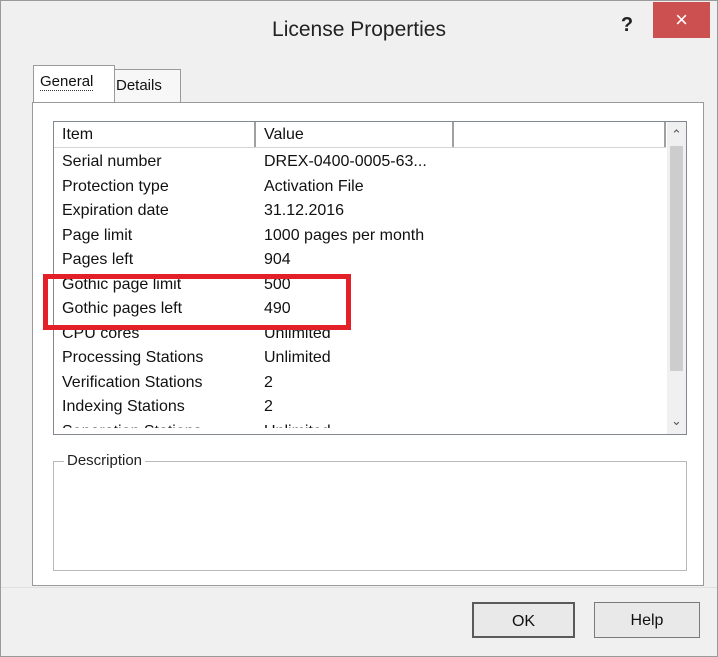 This screenshot has height=657, width=718. Describe the element at coordinates (67, 82) in the screenshot. I see `tab-general-label: General` at that location.